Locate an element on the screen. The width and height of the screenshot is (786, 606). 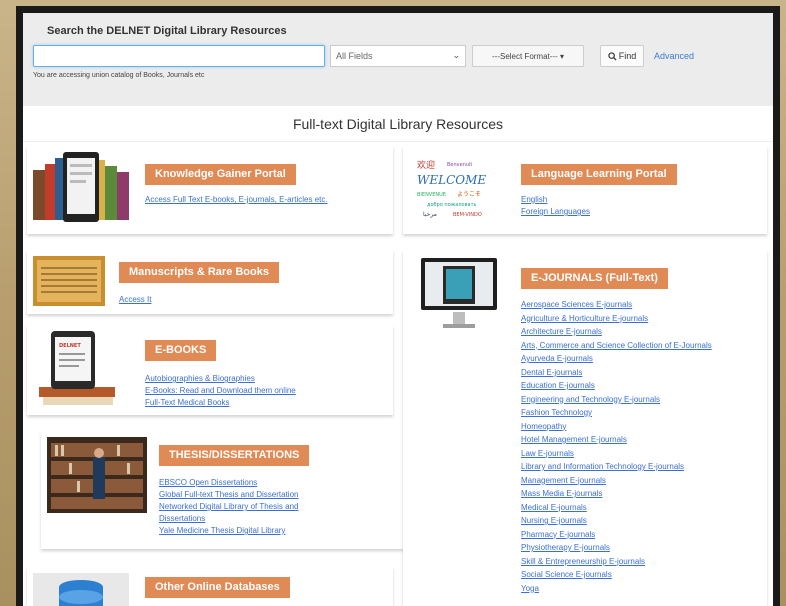
svg-text: добро пожаловать is located at coordinates (451, 205).